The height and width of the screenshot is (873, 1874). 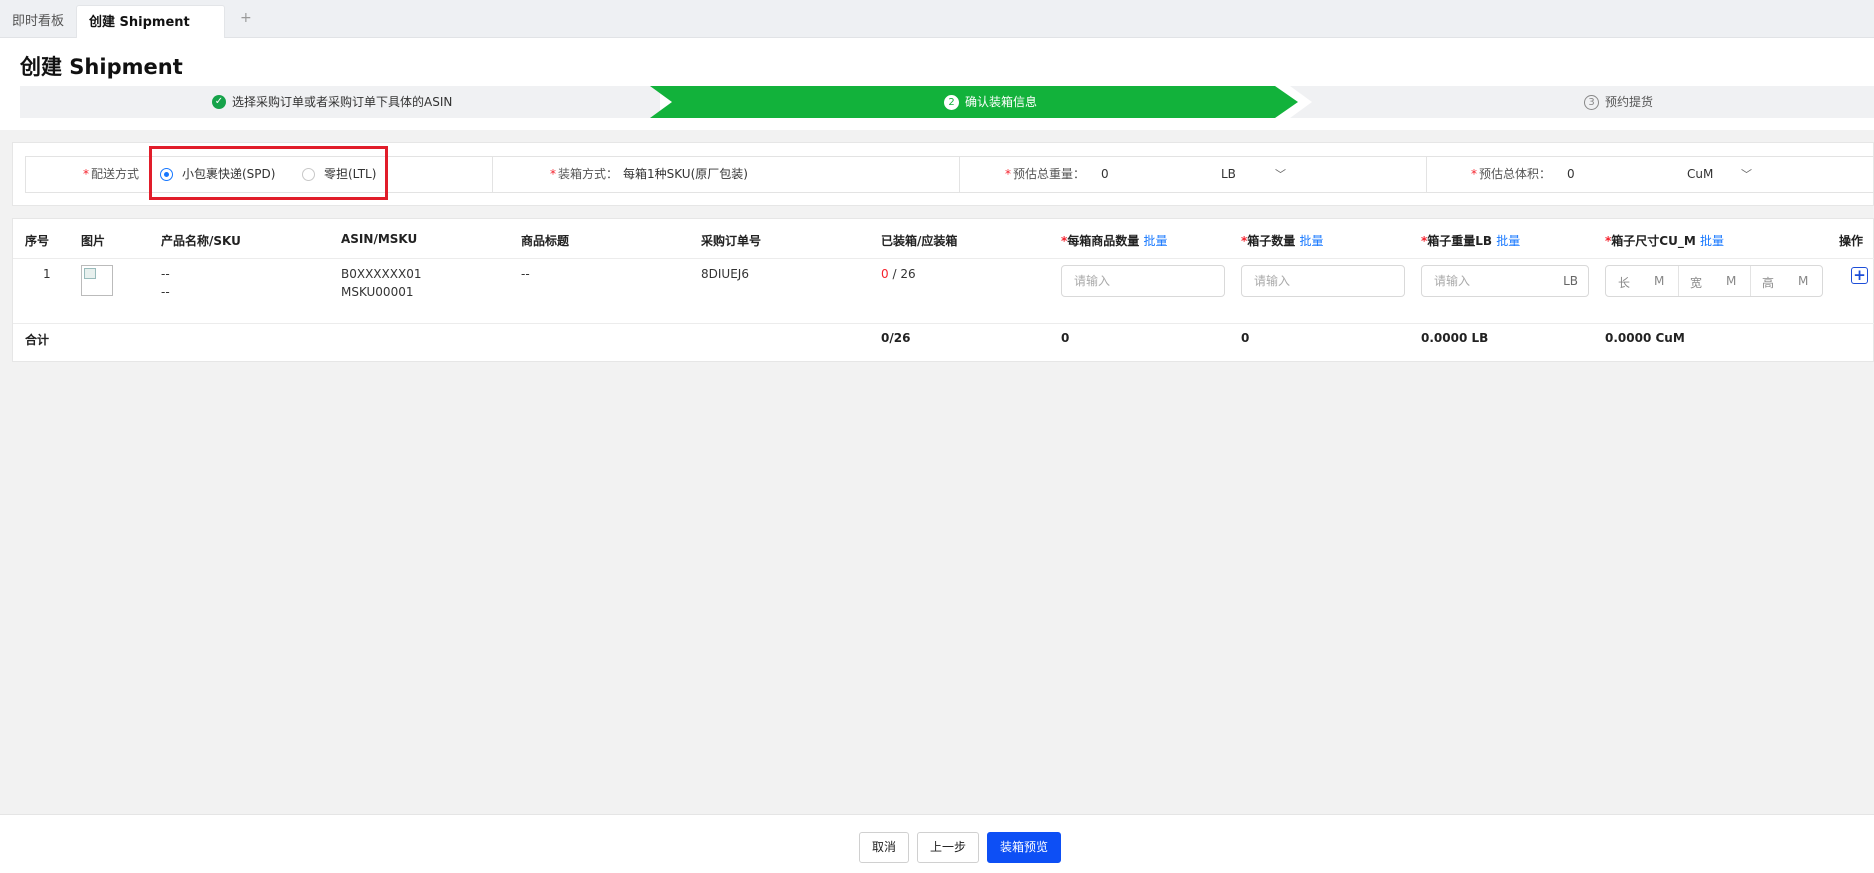 What do you see at coordinates (525, 274) in the screenshot?
I see `product-title: --` at bounding box center [525, 274].